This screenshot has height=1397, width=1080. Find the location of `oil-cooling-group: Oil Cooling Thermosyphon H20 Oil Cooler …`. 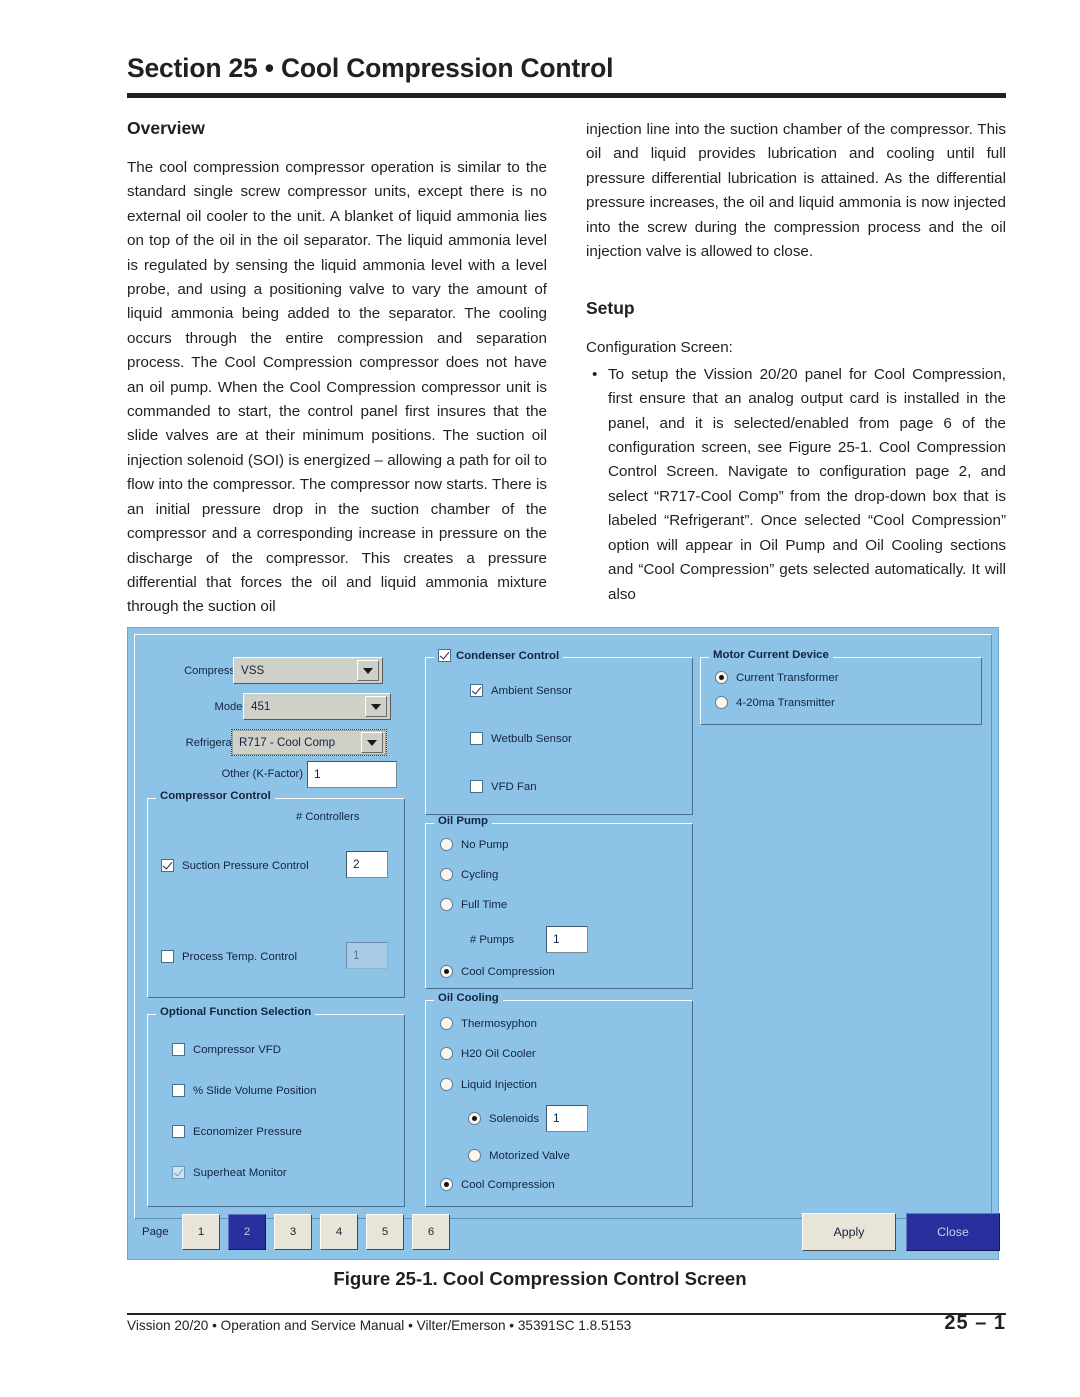

oil-cooling-group: Oil Cooling Thermosyphon H20 Oil Cooler … is located at coordinates (559, 1099).